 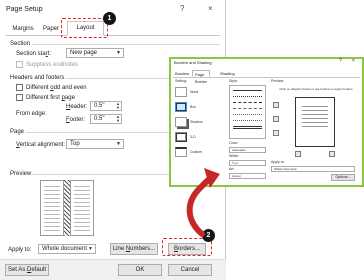 What do you see at coordinates (298, 154) in the screenshot?
I see `left-edge-button` at bounding box center [298, 154].